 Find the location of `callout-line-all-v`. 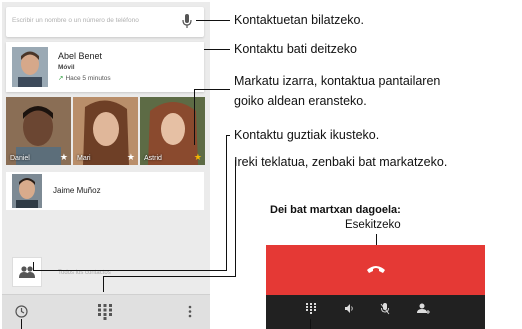

callout-line-all-v is located at coordinates (226, 202).